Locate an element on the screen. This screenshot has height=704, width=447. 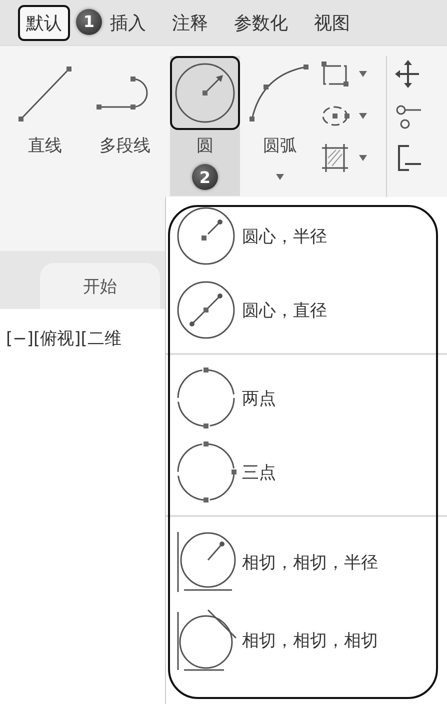
tool-label: 直线 is located at coordinates (45, 145).